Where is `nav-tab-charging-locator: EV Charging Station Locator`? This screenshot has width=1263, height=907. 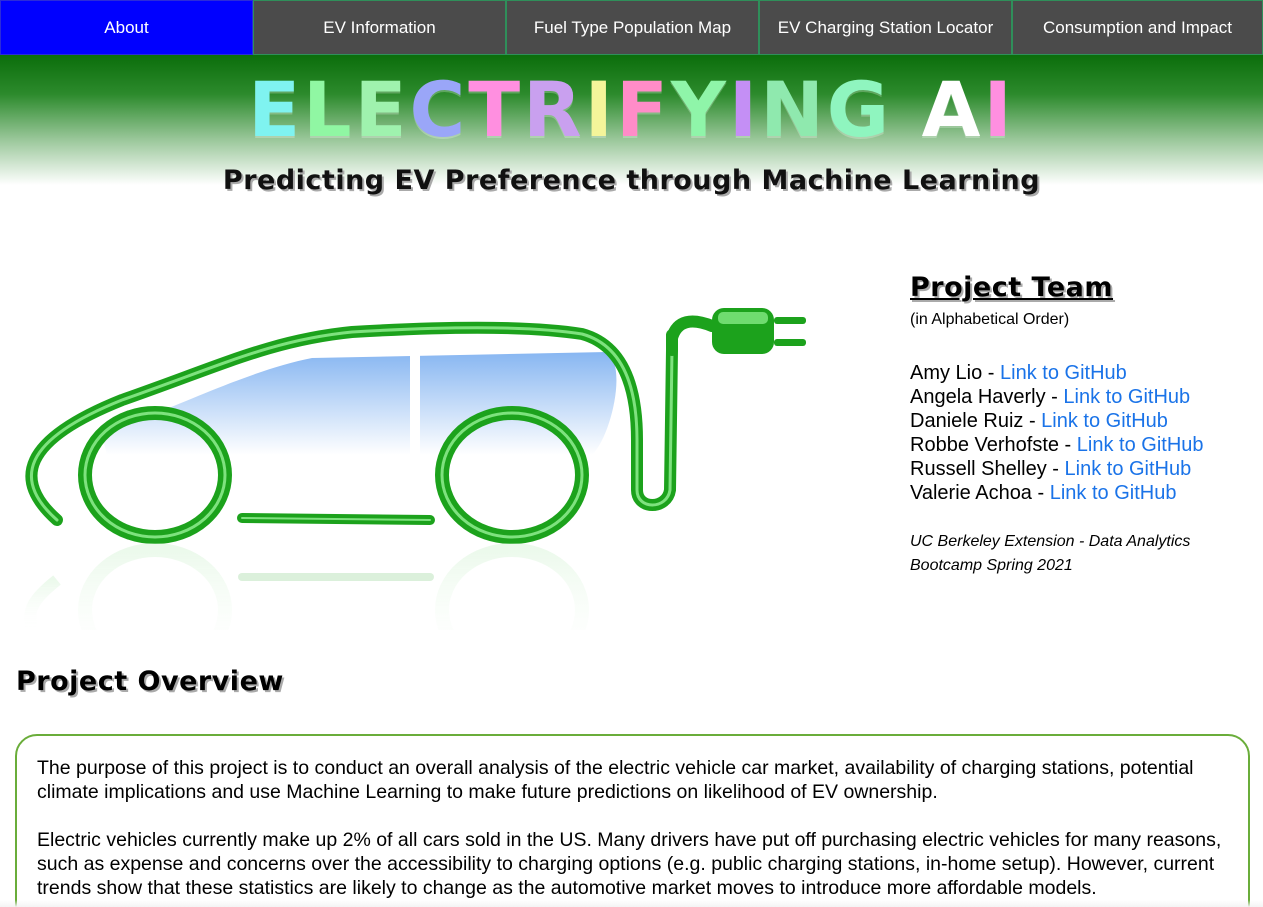
nav-tab-charging-locator: EV Charging Station Locator is located at coordinates (885, 27).